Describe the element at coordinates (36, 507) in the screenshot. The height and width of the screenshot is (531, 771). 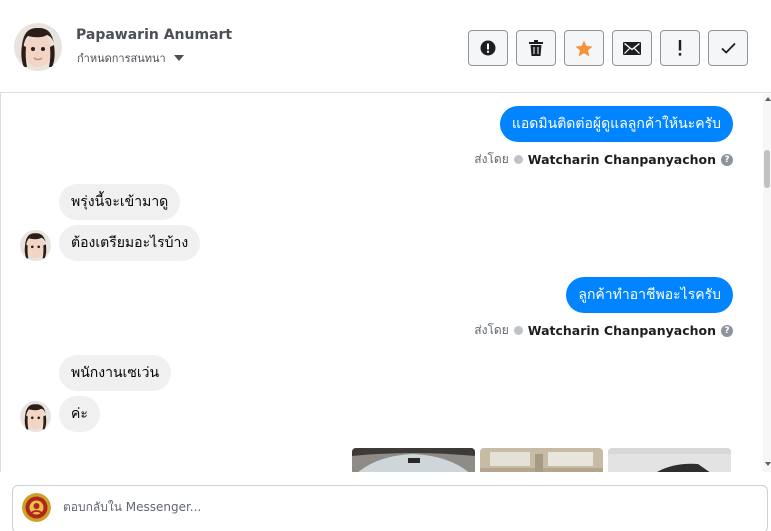
I see `page-avatar` at that location.